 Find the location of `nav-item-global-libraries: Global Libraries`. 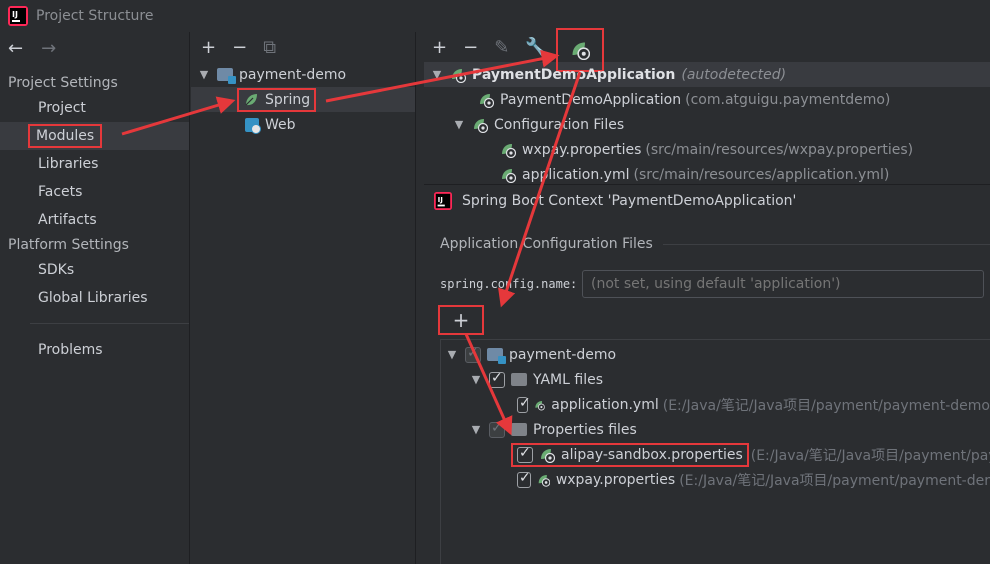

nav-item-global-libraries: Global Libraries is located at coordinates (94, 298).